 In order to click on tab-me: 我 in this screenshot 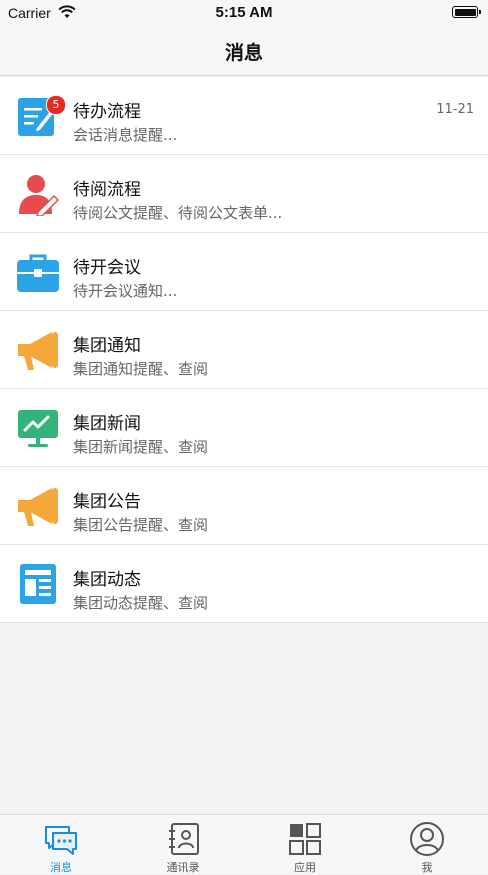, I will do `click(427, 845)`.